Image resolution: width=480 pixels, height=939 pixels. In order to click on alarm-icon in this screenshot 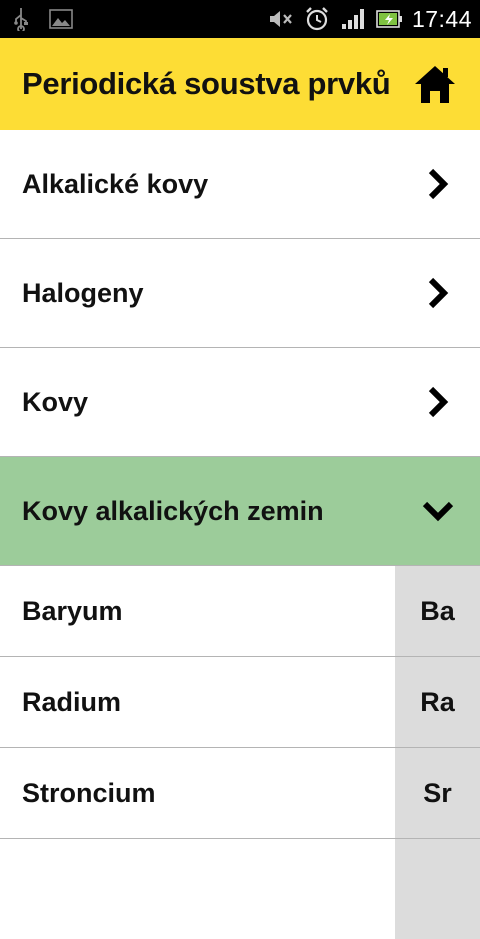, I will do `click(317, 19)`.